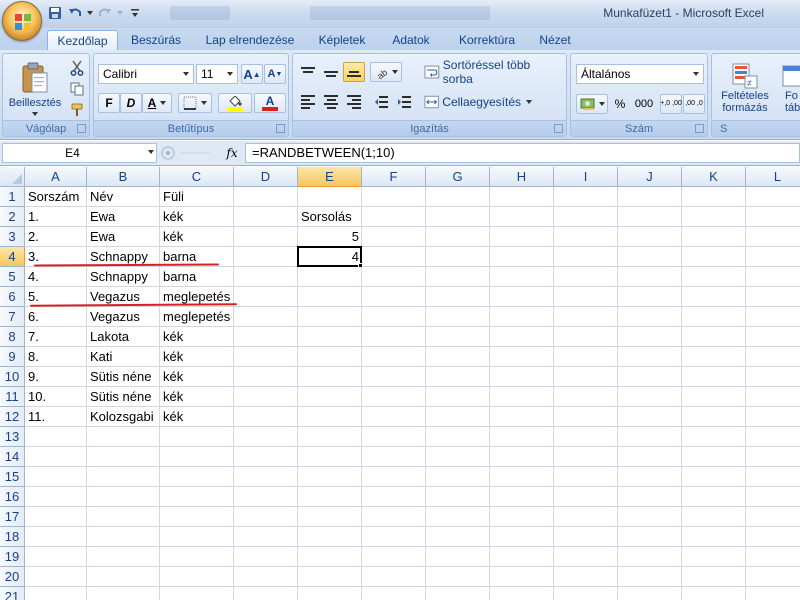 Image resolution: width=800 pixels, height=600 pixels. Describe the element at coordinates (308, 72) in the screenshot. I see `align-top-button` at that location.